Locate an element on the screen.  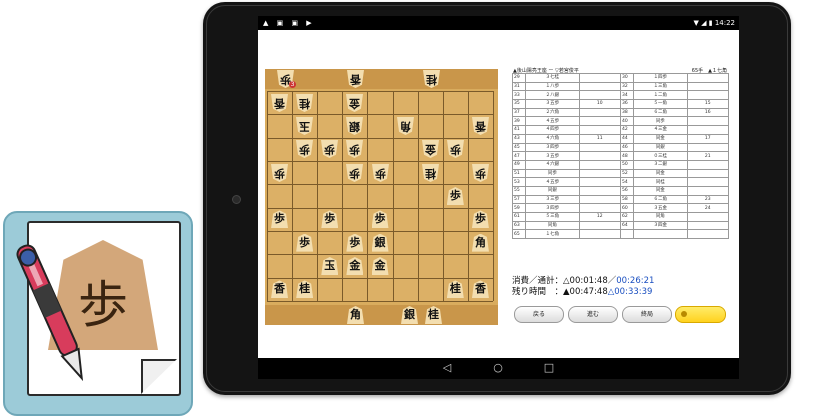
back-button: 戻る is located at coordinates (539, 314).